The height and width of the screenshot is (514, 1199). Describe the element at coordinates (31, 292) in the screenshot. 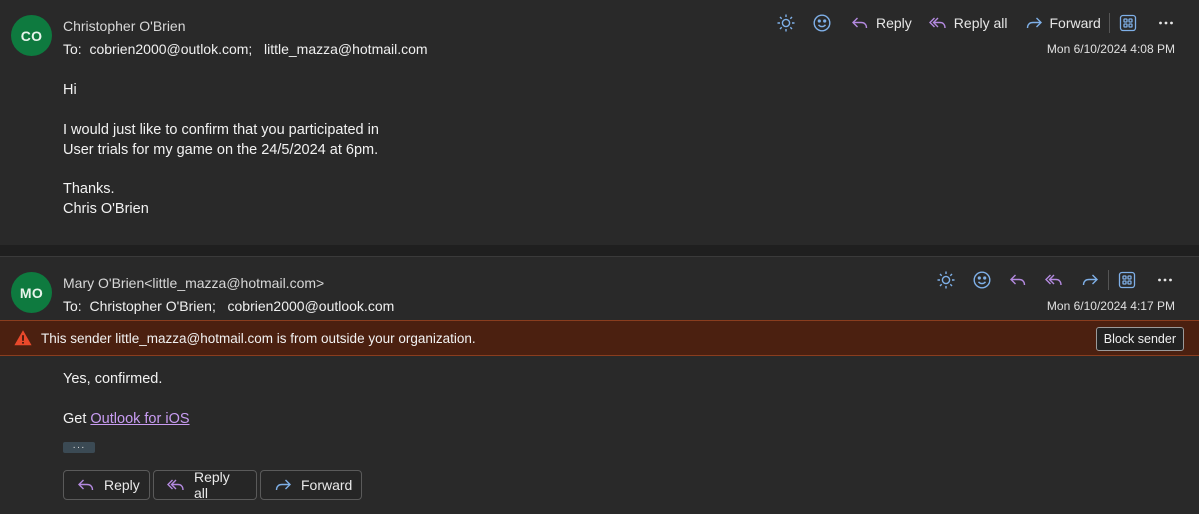

I see `avatar: MO` at that location.